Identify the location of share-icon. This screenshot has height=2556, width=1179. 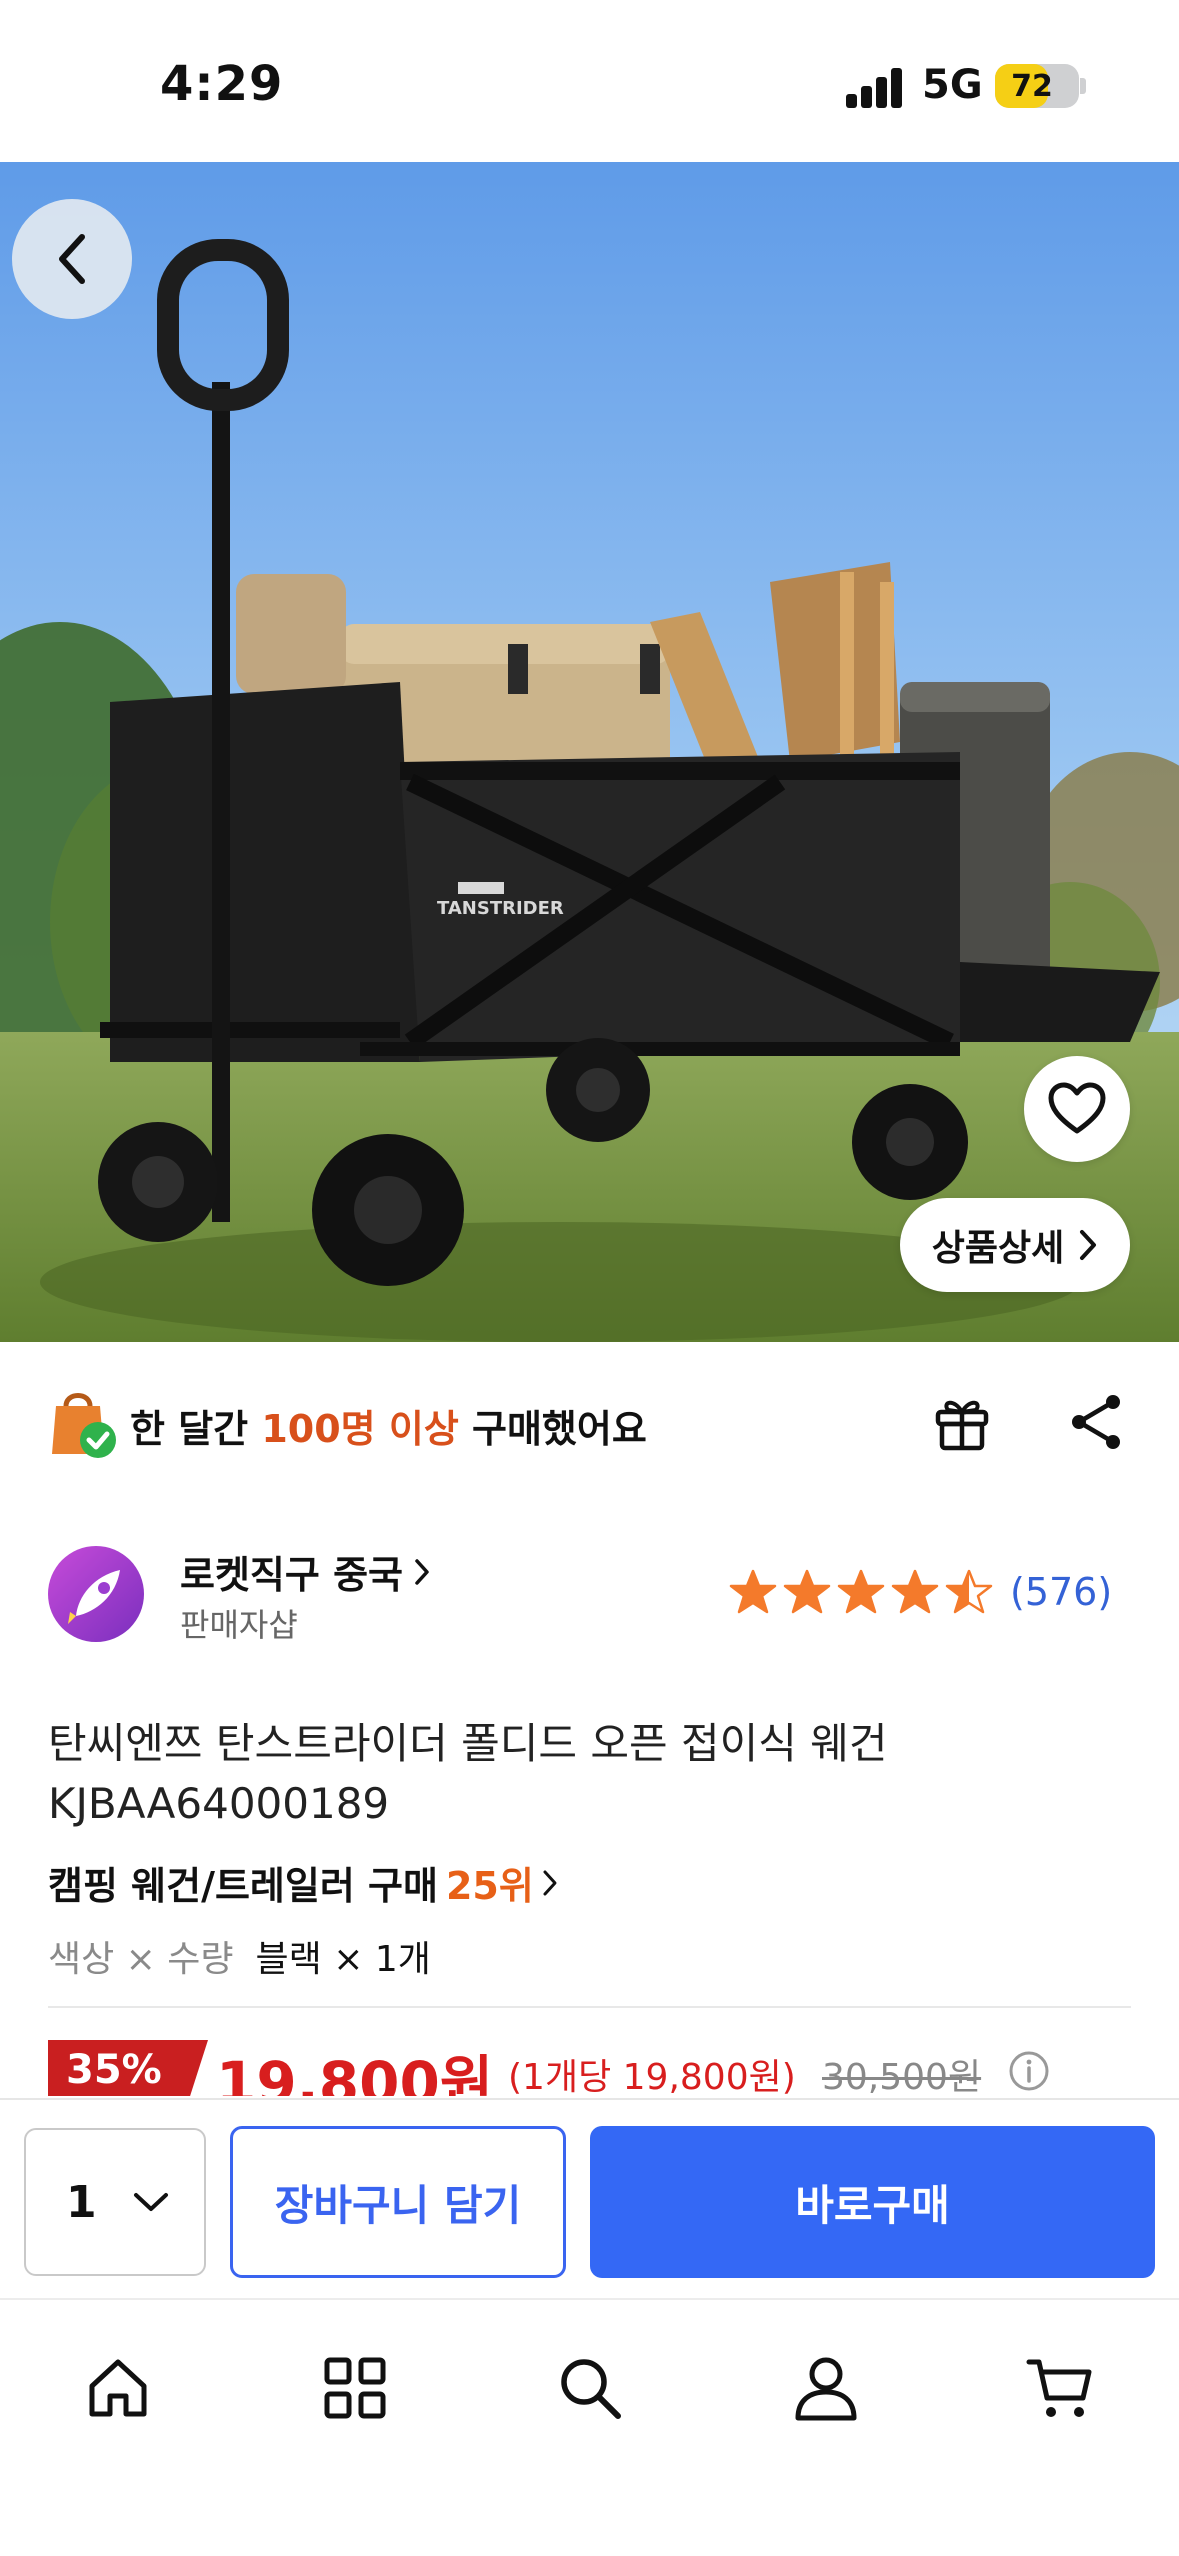
(1097, 1422).